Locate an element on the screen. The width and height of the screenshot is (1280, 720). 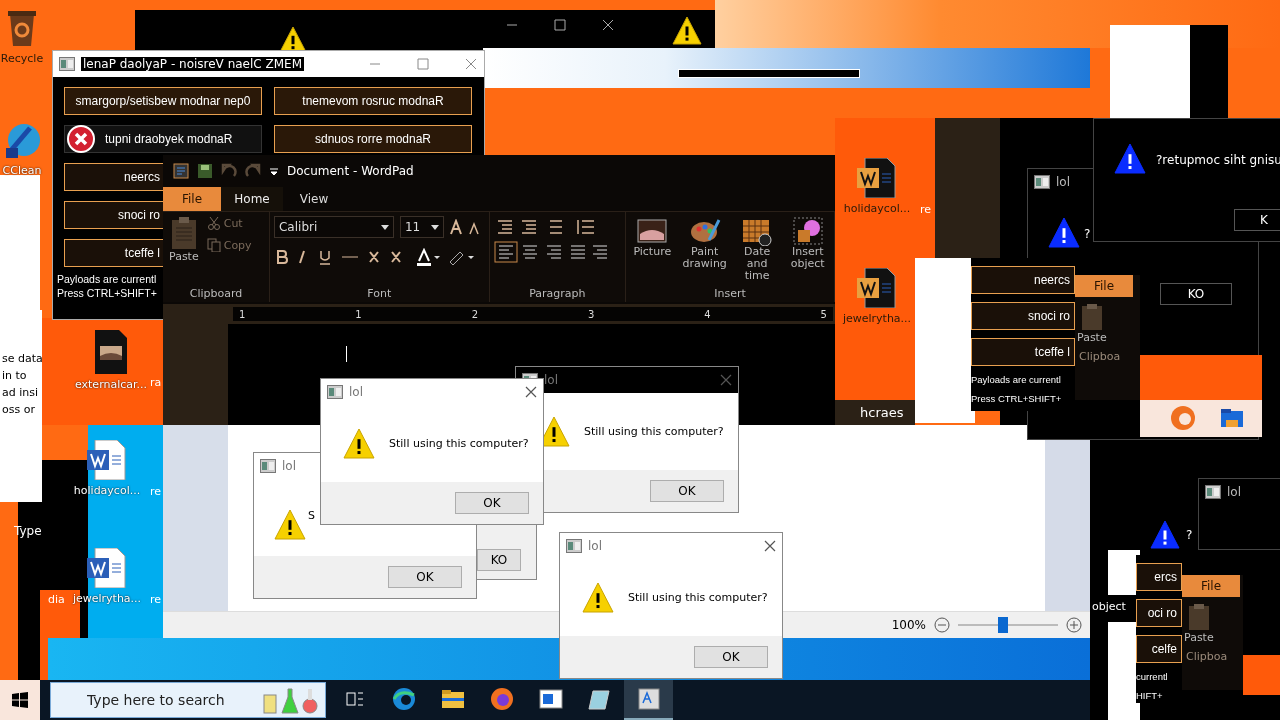
windows-logo-icon is located at coordinates (20, 700).